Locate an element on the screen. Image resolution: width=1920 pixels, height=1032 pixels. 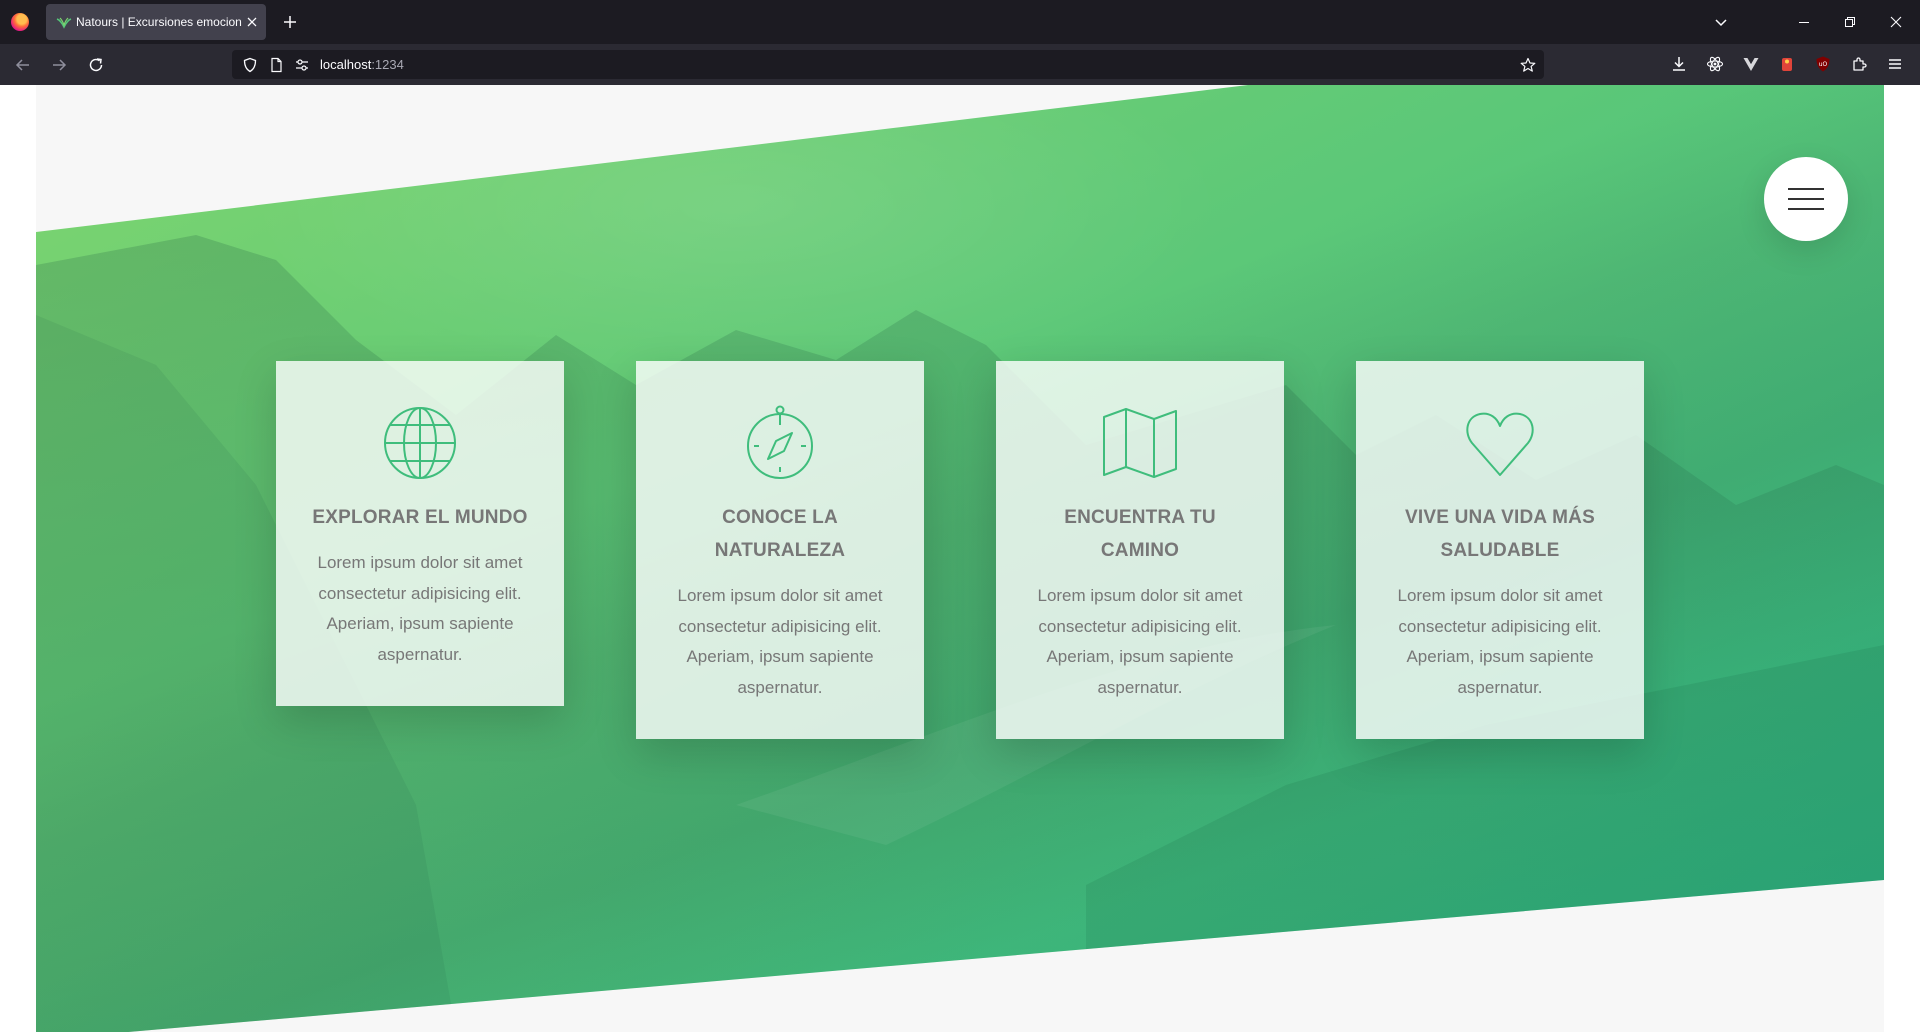
tracking-shield-icon is located at coordinates (250, 65).